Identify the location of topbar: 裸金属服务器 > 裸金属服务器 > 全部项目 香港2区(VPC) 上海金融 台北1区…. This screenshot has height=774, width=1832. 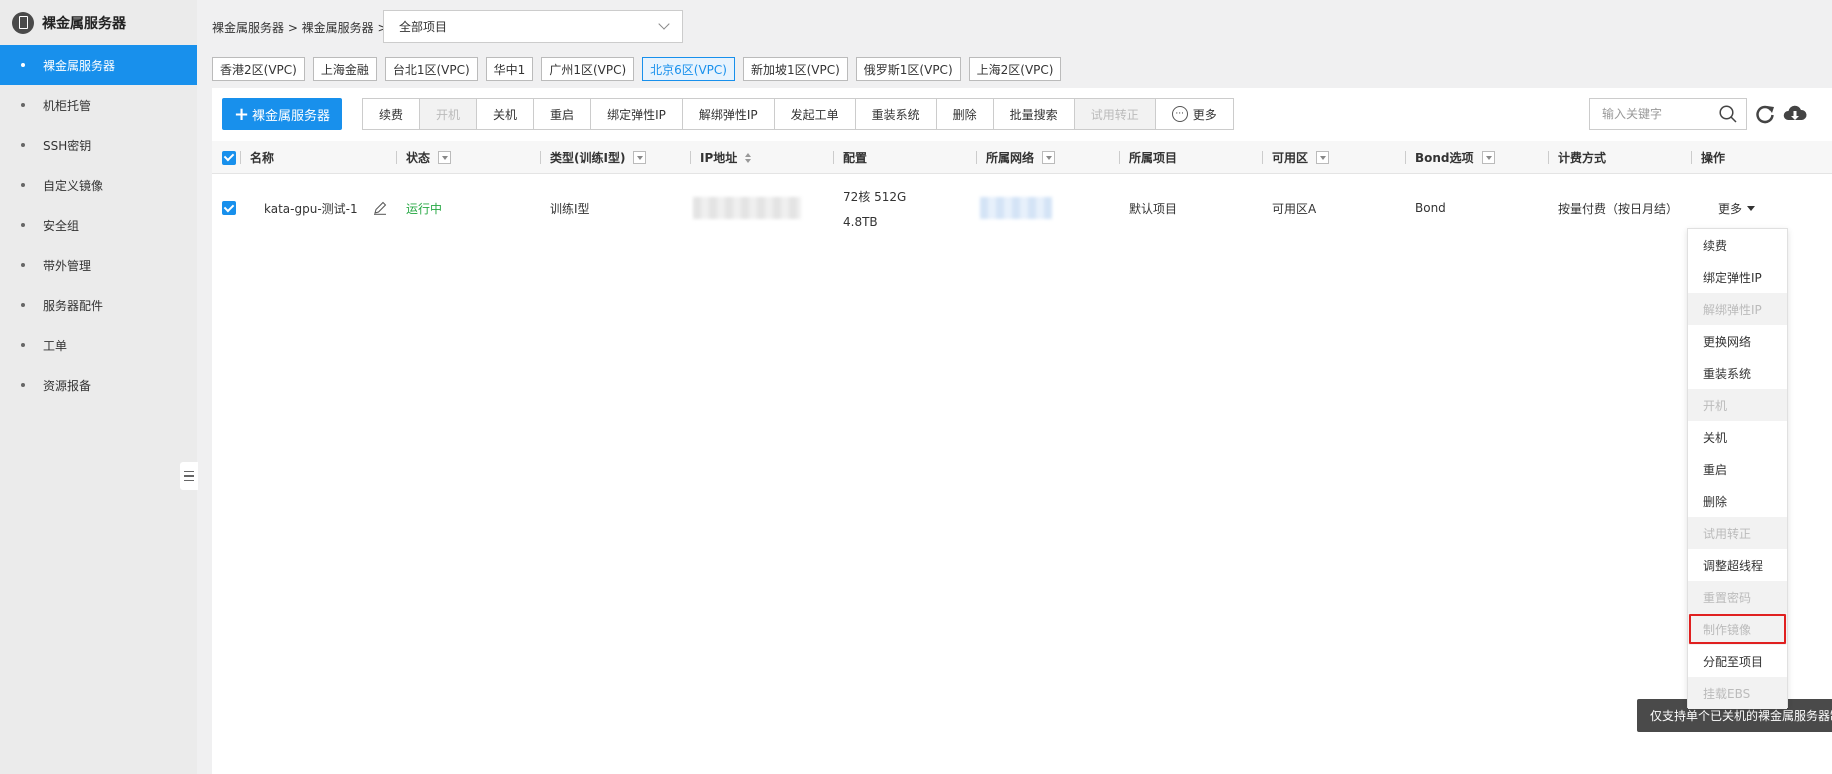
(1014, 44).